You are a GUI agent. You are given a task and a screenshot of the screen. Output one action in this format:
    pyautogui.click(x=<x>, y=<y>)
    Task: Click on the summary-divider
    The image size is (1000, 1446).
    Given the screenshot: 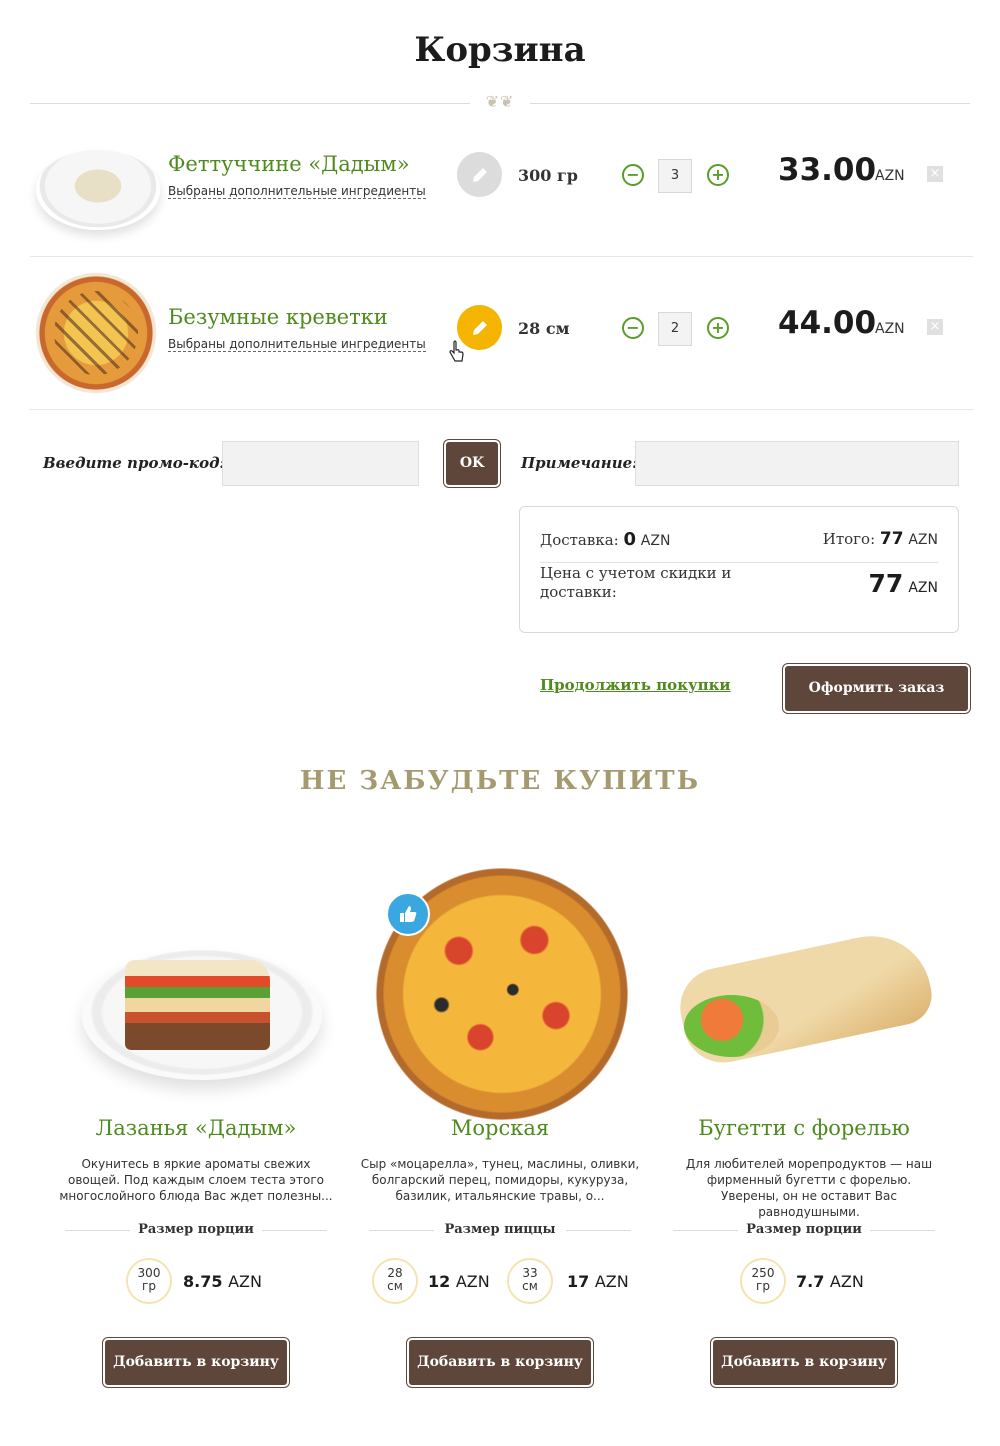 What is the action you would take?
    pyautogui.click(x=739, y=562)
    